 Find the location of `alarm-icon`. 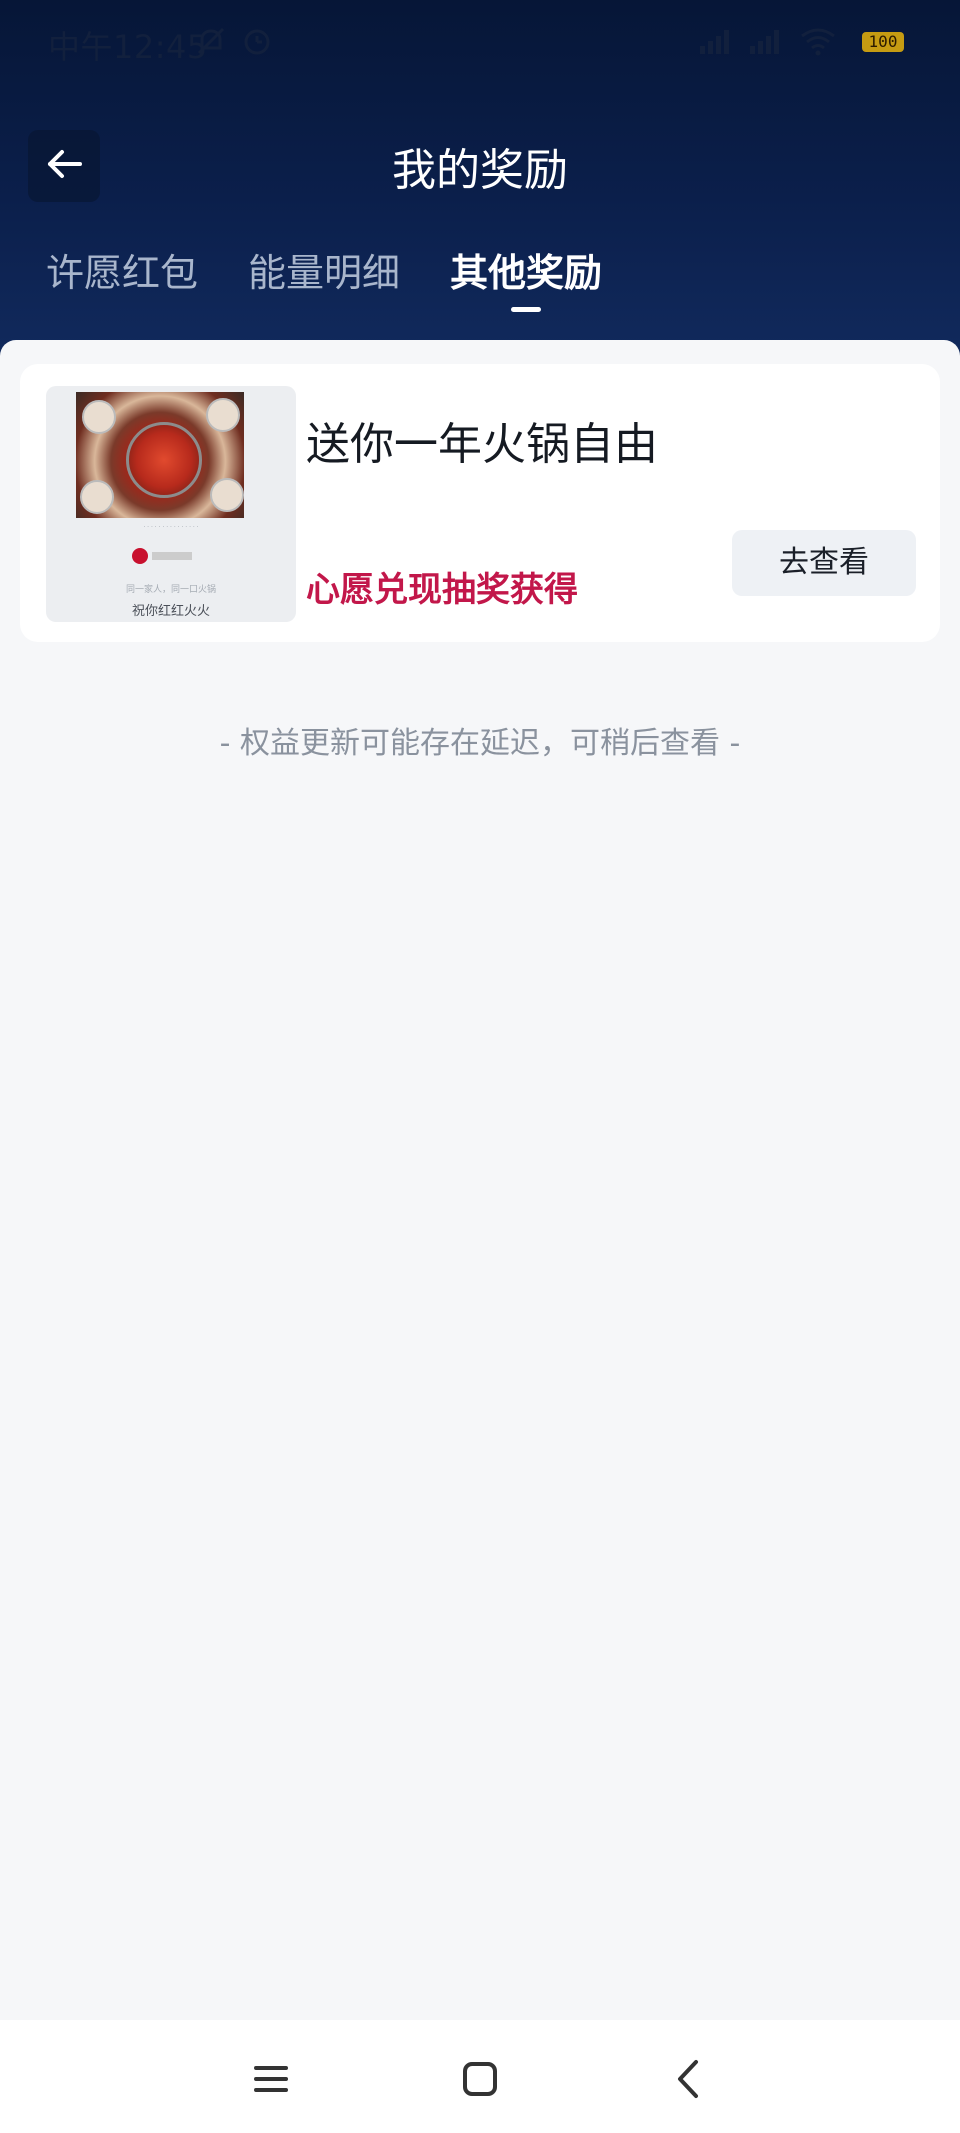

alarm-icon is located at coordinates (257, 43).